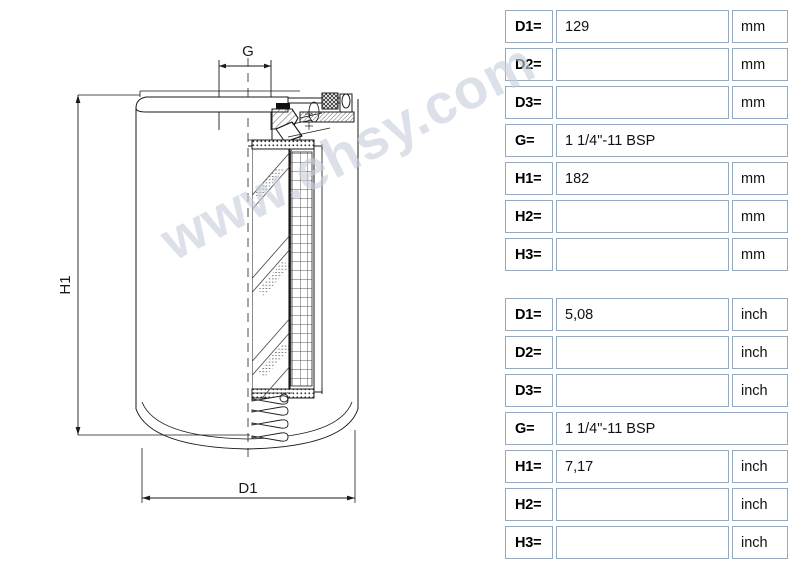 This screenshot has width=790, height=569. I want to click on spec-row-inch-5: H2= inch, so click(646, 504).